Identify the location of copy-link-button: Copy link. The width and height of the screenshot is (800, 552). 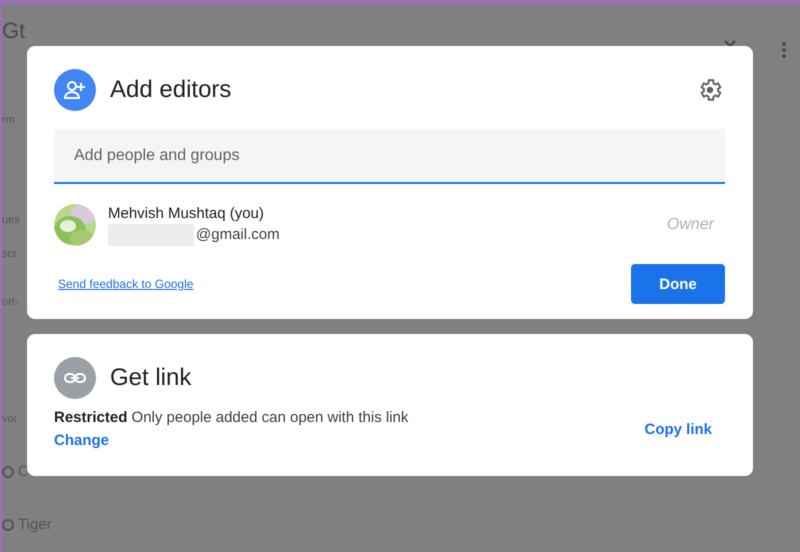
(678, 429).